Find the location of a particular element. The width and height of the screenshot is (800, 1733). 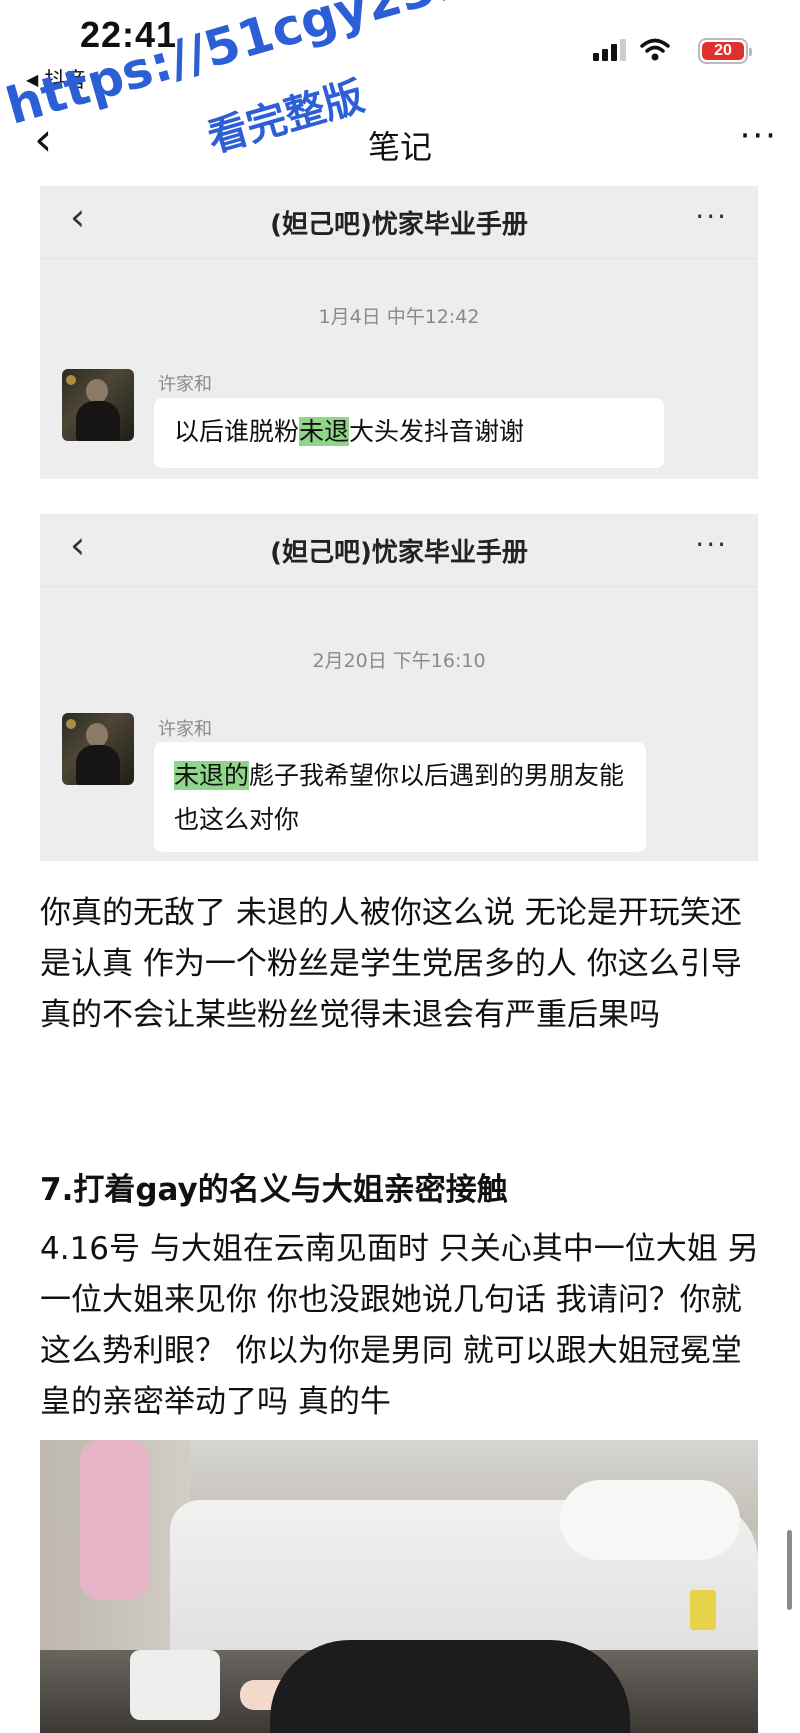

signal-icon is located at coordinates (609, 50).